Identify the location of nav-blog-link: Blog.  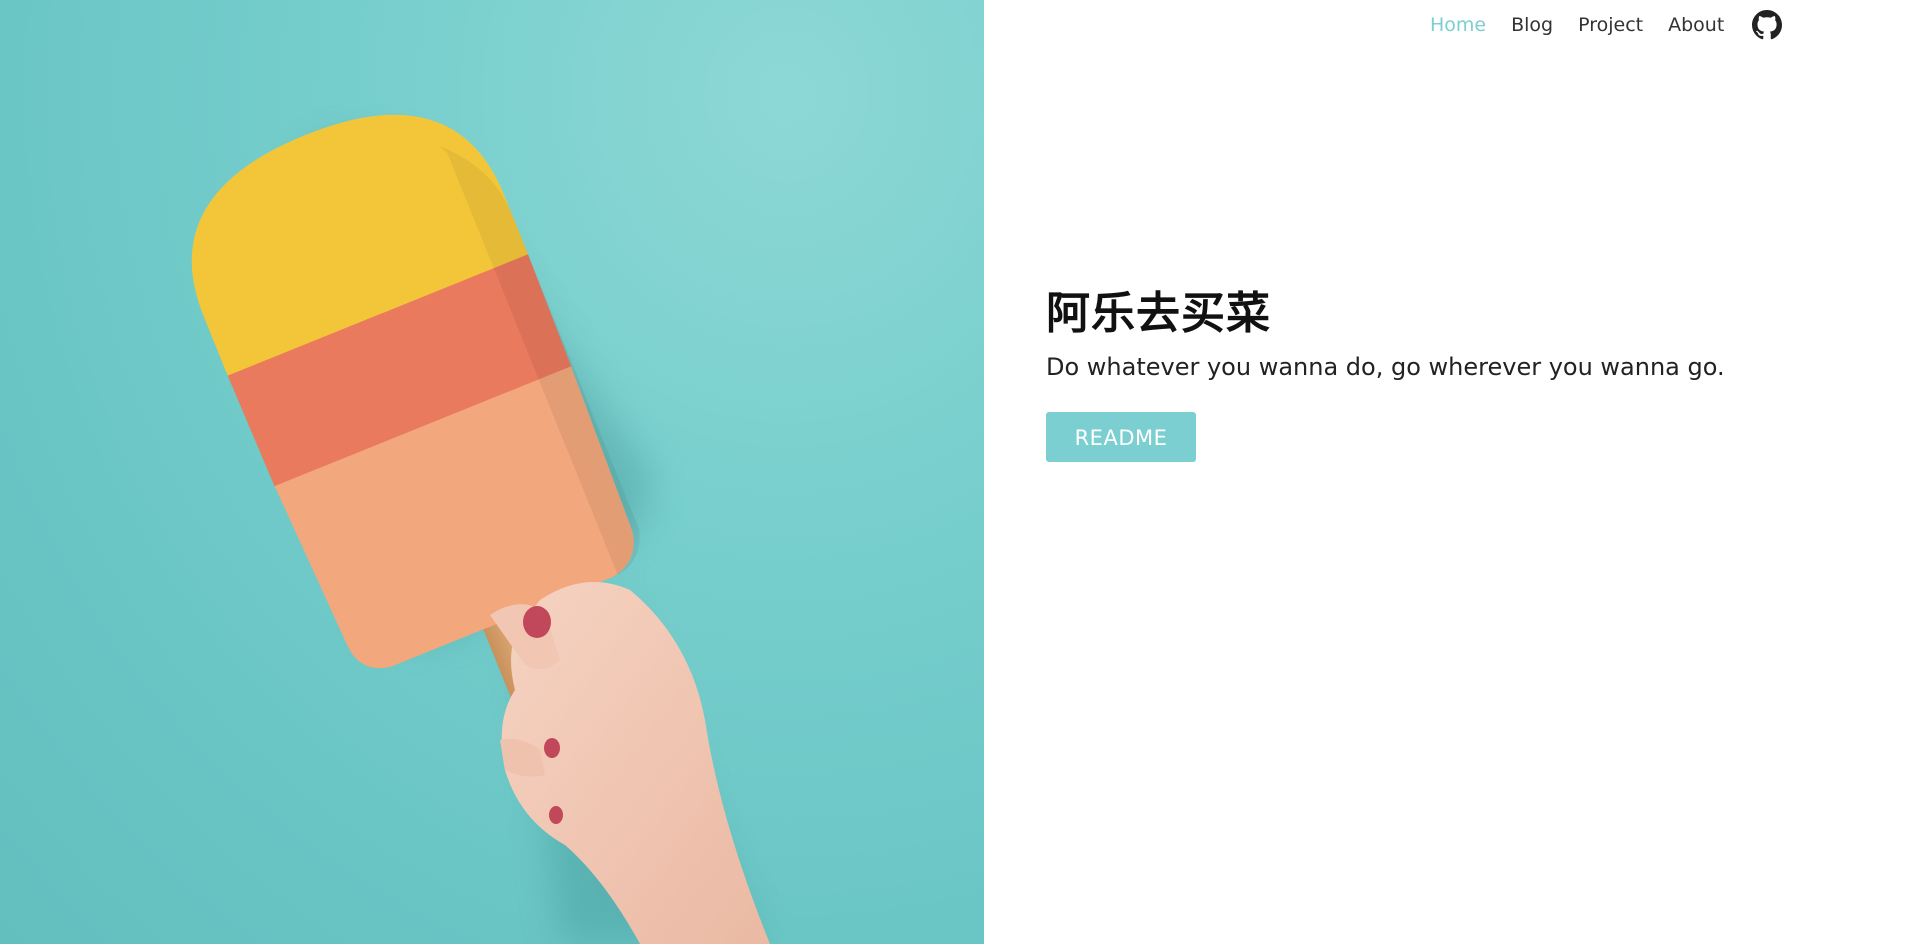
(1532, 25).